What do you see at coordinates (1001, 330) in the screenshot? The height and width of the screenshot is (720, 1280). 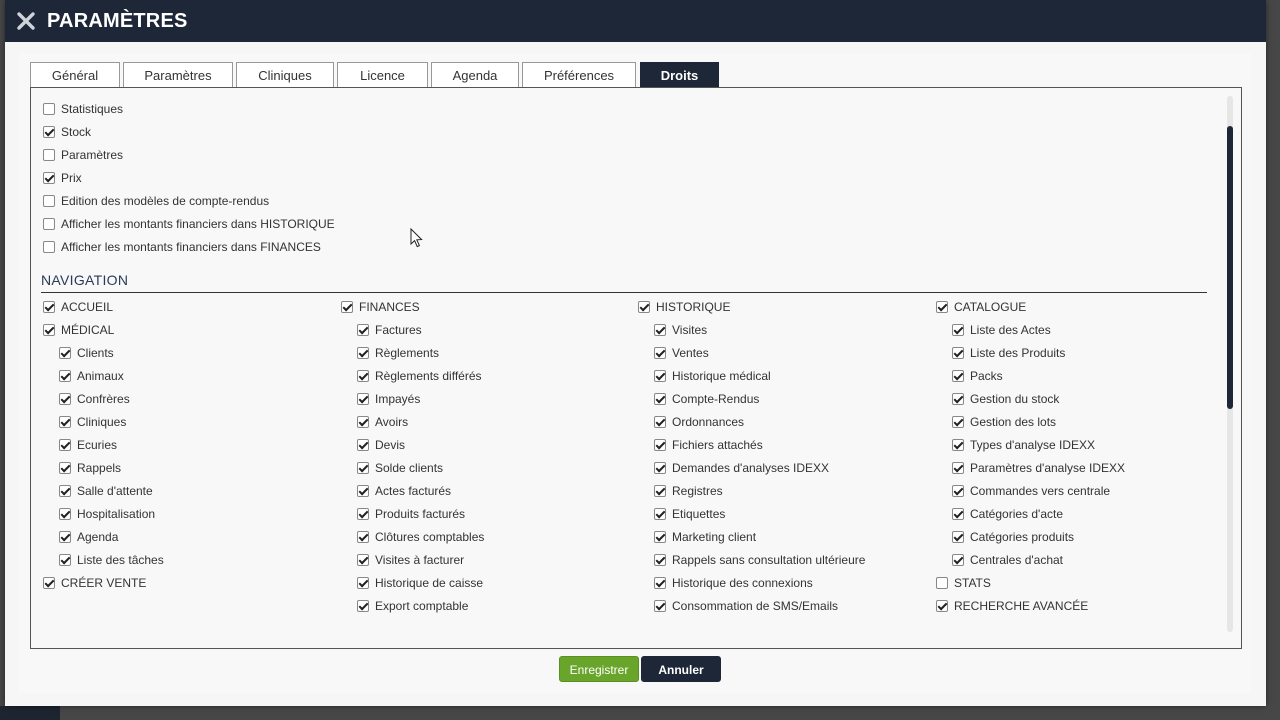 I see `navigation-item: Liste des Actes` at bounding box center [1001, 330].